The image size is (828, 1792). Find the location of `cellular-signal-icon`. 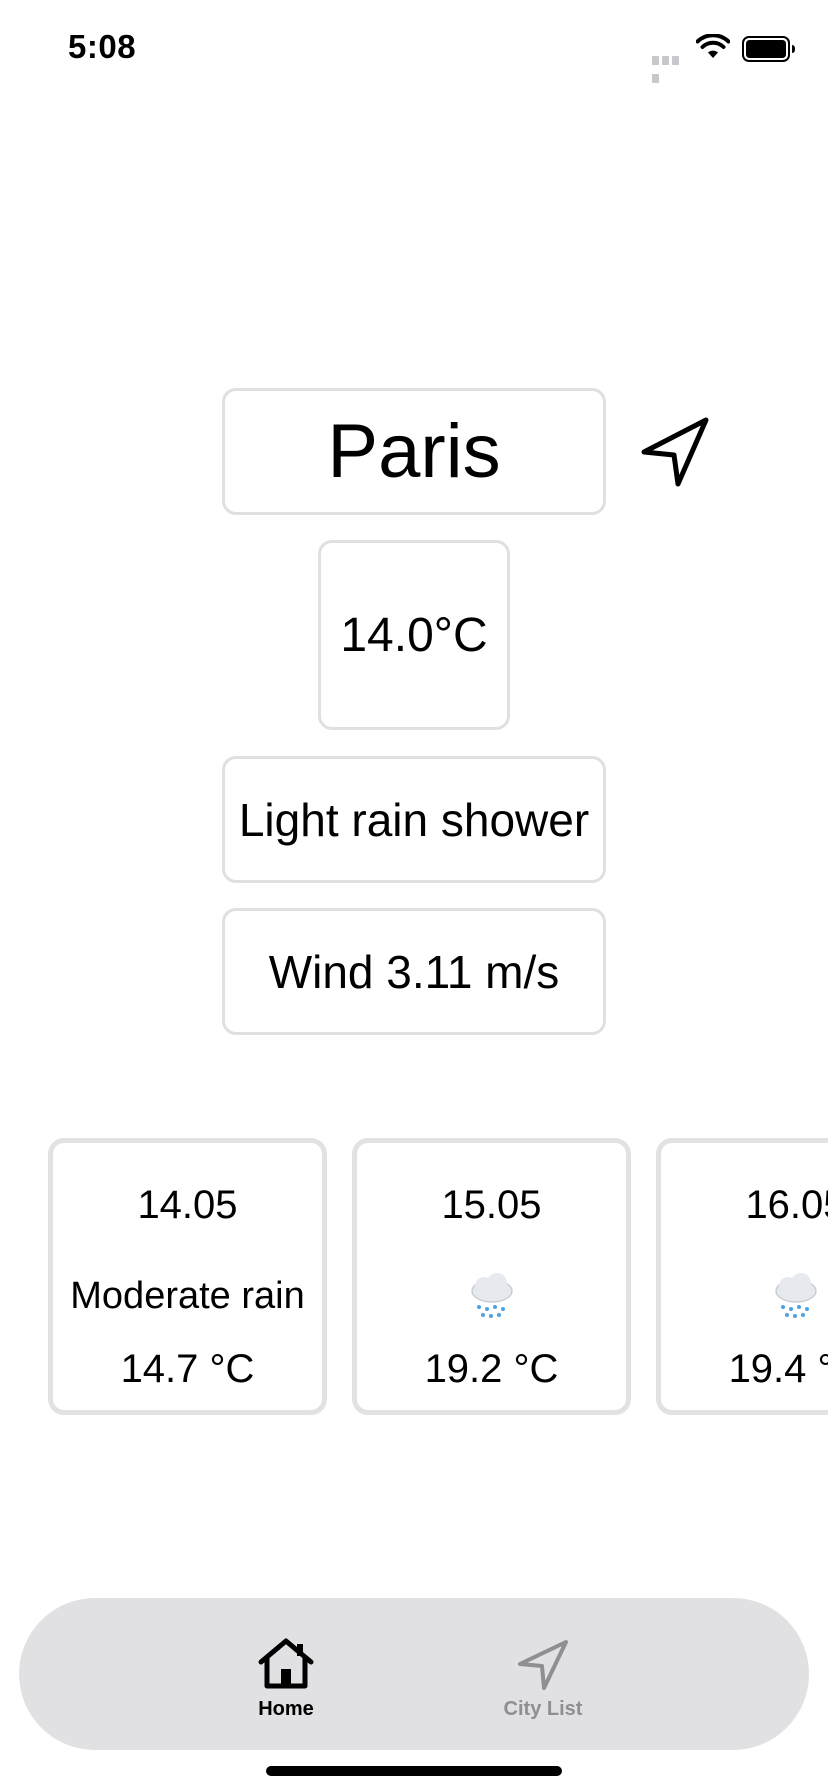

cellular-signal-icon is located at coordinates (671, 67).